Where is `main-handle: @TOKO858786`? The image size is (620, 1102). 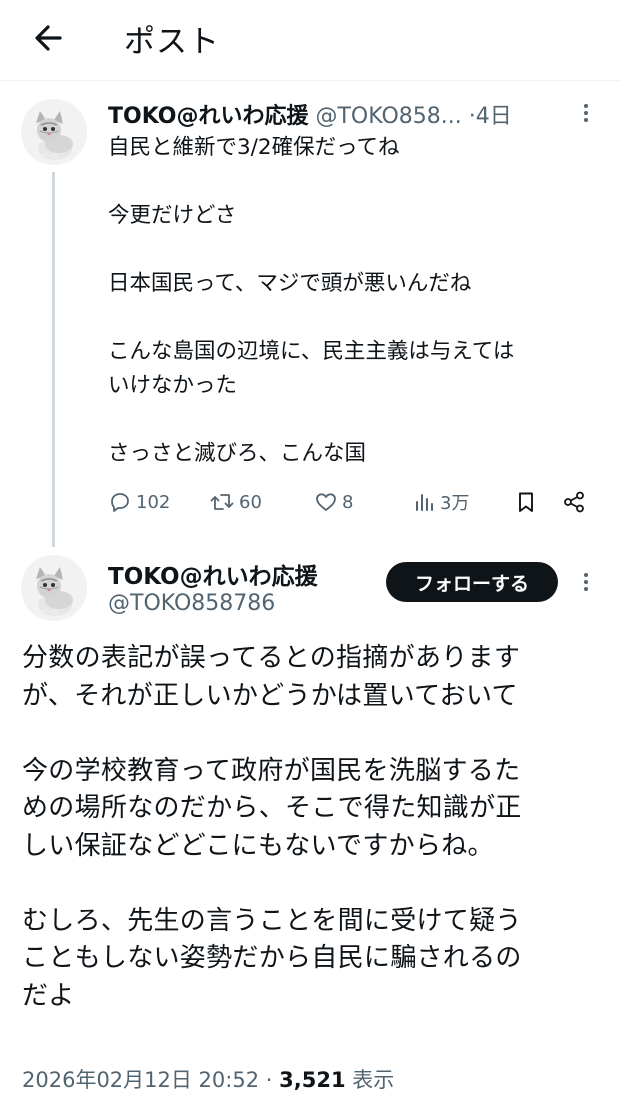 main-handle: @TOKO858786 is located at coordinates (191, 603).